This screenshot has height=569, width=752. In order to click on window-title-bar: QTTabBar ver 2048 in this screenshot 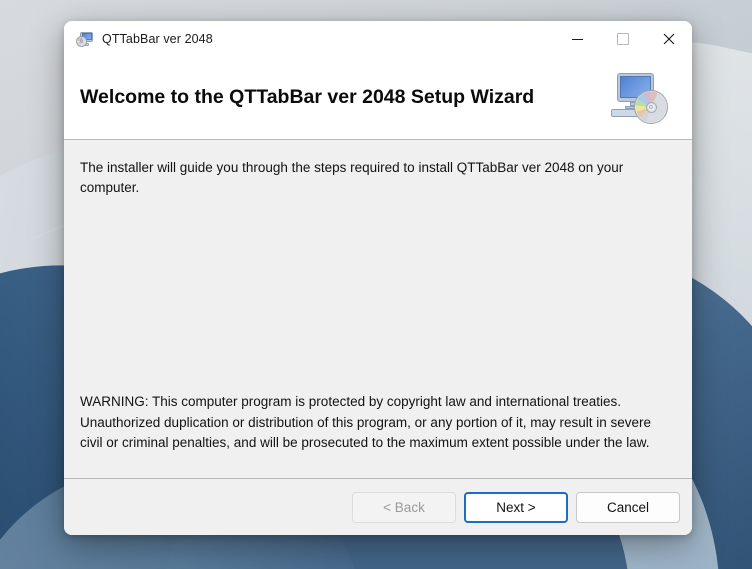, I will do `click(378, 39)`.